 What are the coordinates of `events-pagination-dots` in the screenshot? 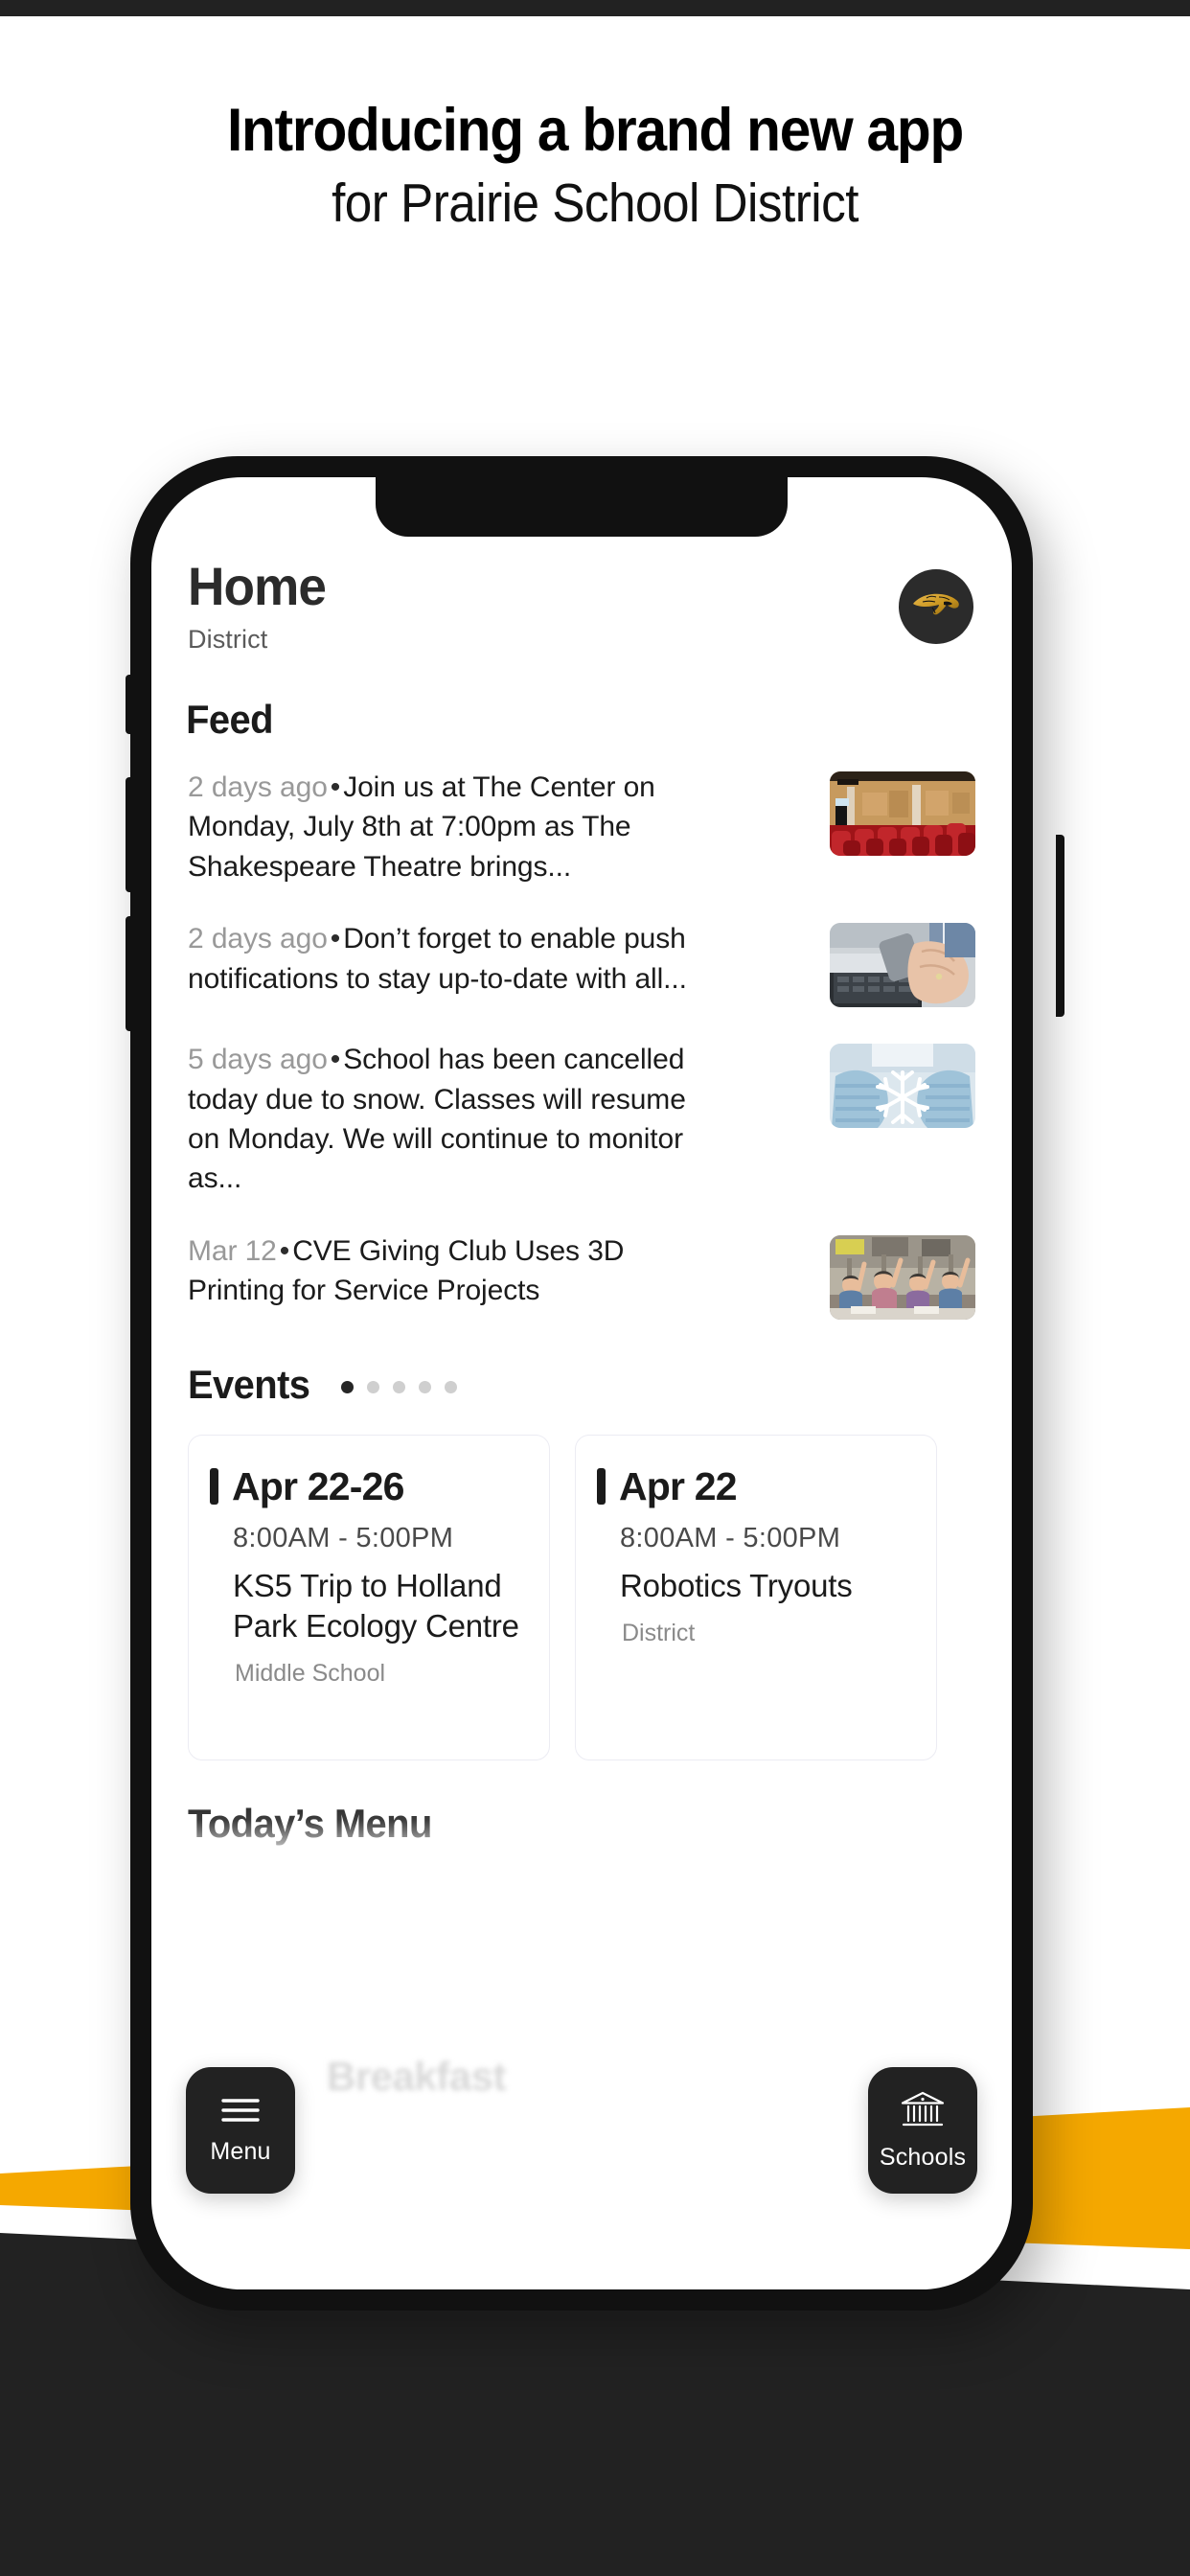 It's located at (399, 1384).